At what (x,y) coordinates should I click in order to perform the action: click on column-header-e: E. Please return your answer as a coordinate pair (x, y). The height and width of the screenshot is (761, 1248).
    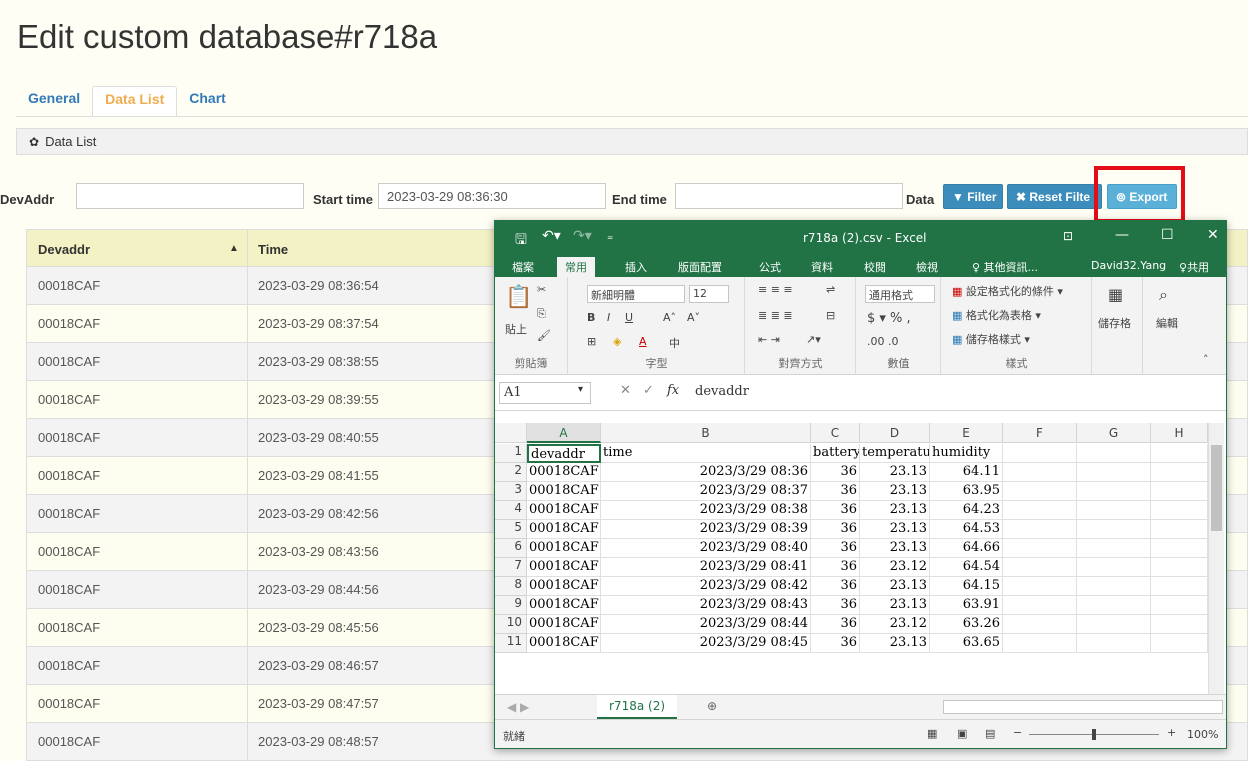
    Looking at the image, I should click on (966, 433).